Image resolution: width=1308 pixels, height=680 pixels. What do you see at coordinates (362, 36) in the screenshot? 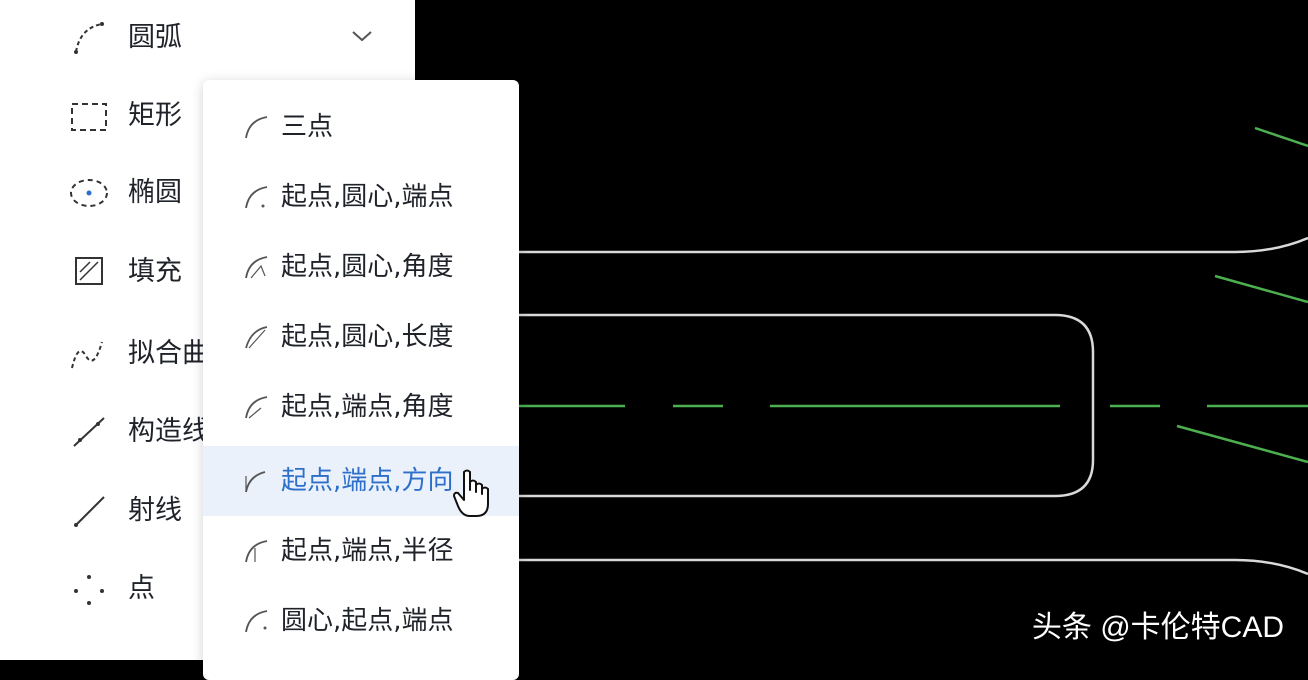
I see `chevron-down-icon` at bounding box center [362, 36].